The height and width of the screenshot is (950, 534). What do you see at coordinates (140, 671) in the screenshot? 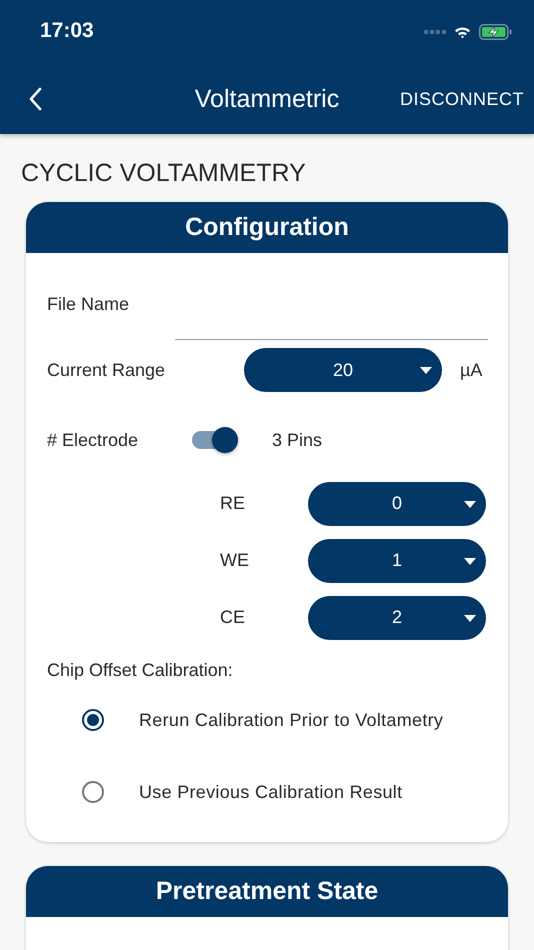
I see `calibration-label: Chip Offset Calibration:` at bounding box center [140, 671].